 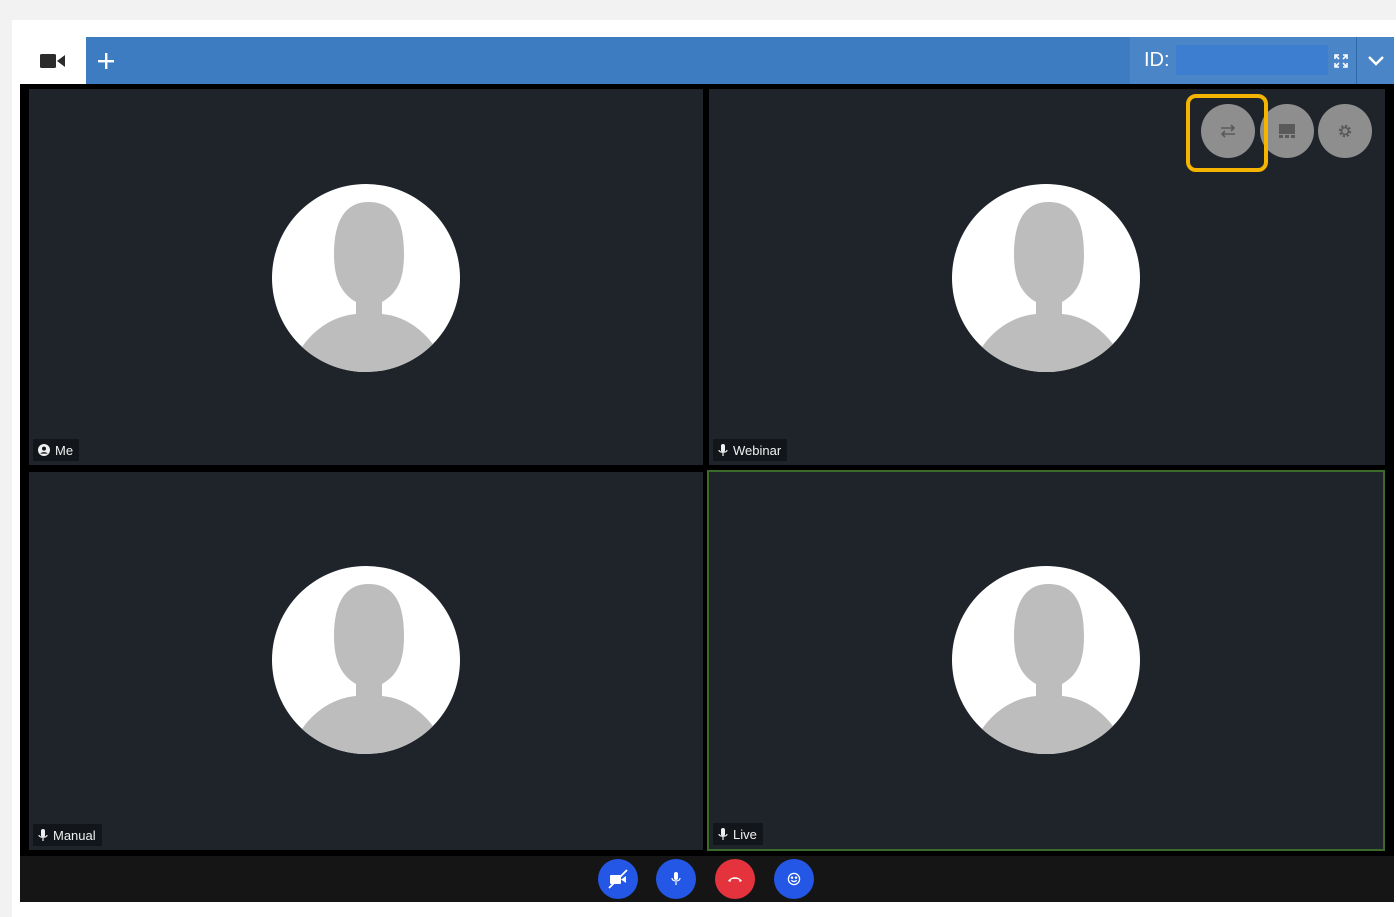 I want to click on fullscreen-icon, so click(x=1341, y=60).